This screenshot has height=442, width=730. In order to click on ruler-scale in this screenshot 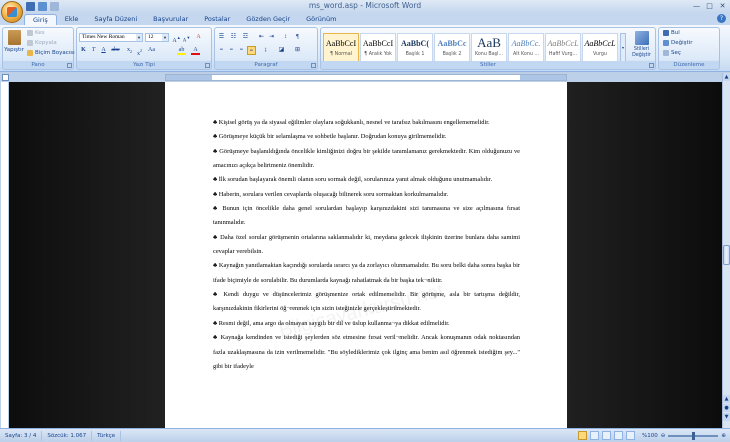, I will do `click(366, 77)`.